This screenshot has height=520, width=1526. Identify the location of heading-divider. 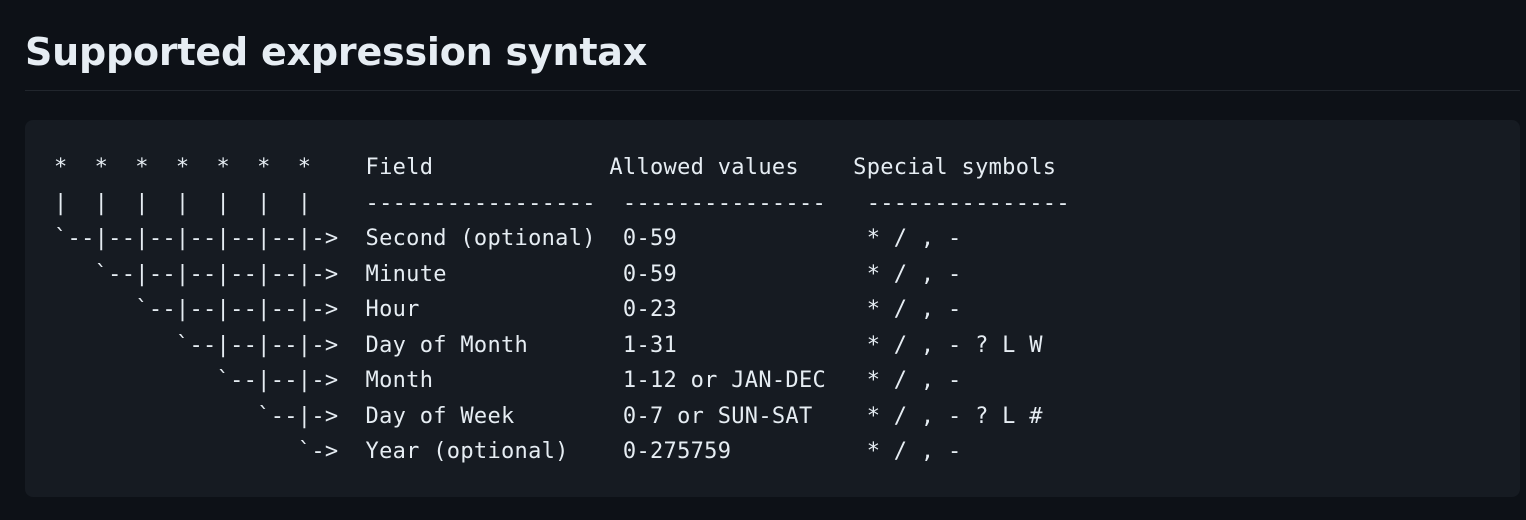
(772, 90).